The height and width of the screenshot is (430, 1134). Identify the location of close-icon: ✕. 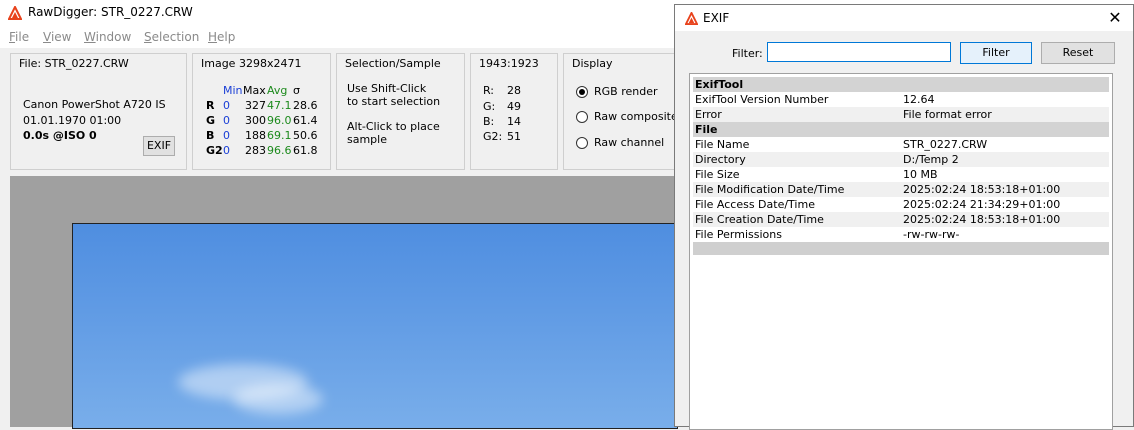
(1115, 18).